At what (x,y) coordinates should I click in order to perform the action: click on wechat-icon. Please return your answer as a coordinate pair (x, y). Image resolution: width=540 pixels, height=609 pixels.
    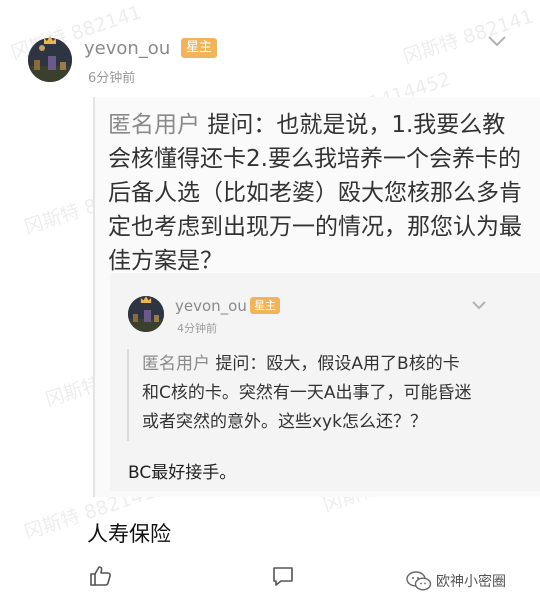
    Looking at the image, I should click on (419, 581).